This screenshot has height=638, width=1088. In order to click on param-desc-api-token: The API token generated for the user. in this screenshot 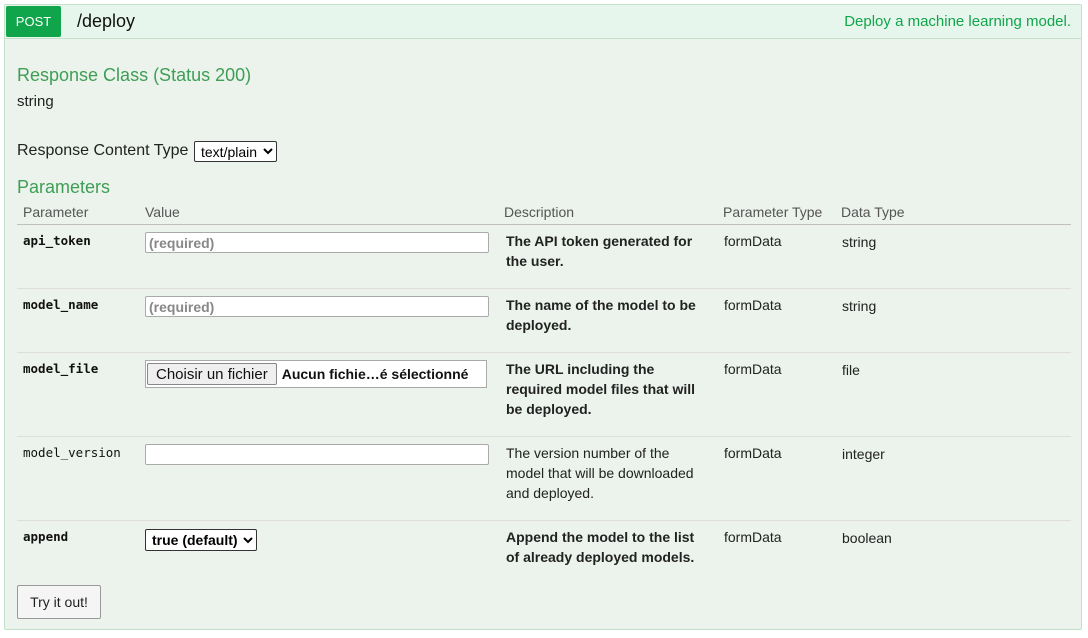, I will do `click(599, 251)`.